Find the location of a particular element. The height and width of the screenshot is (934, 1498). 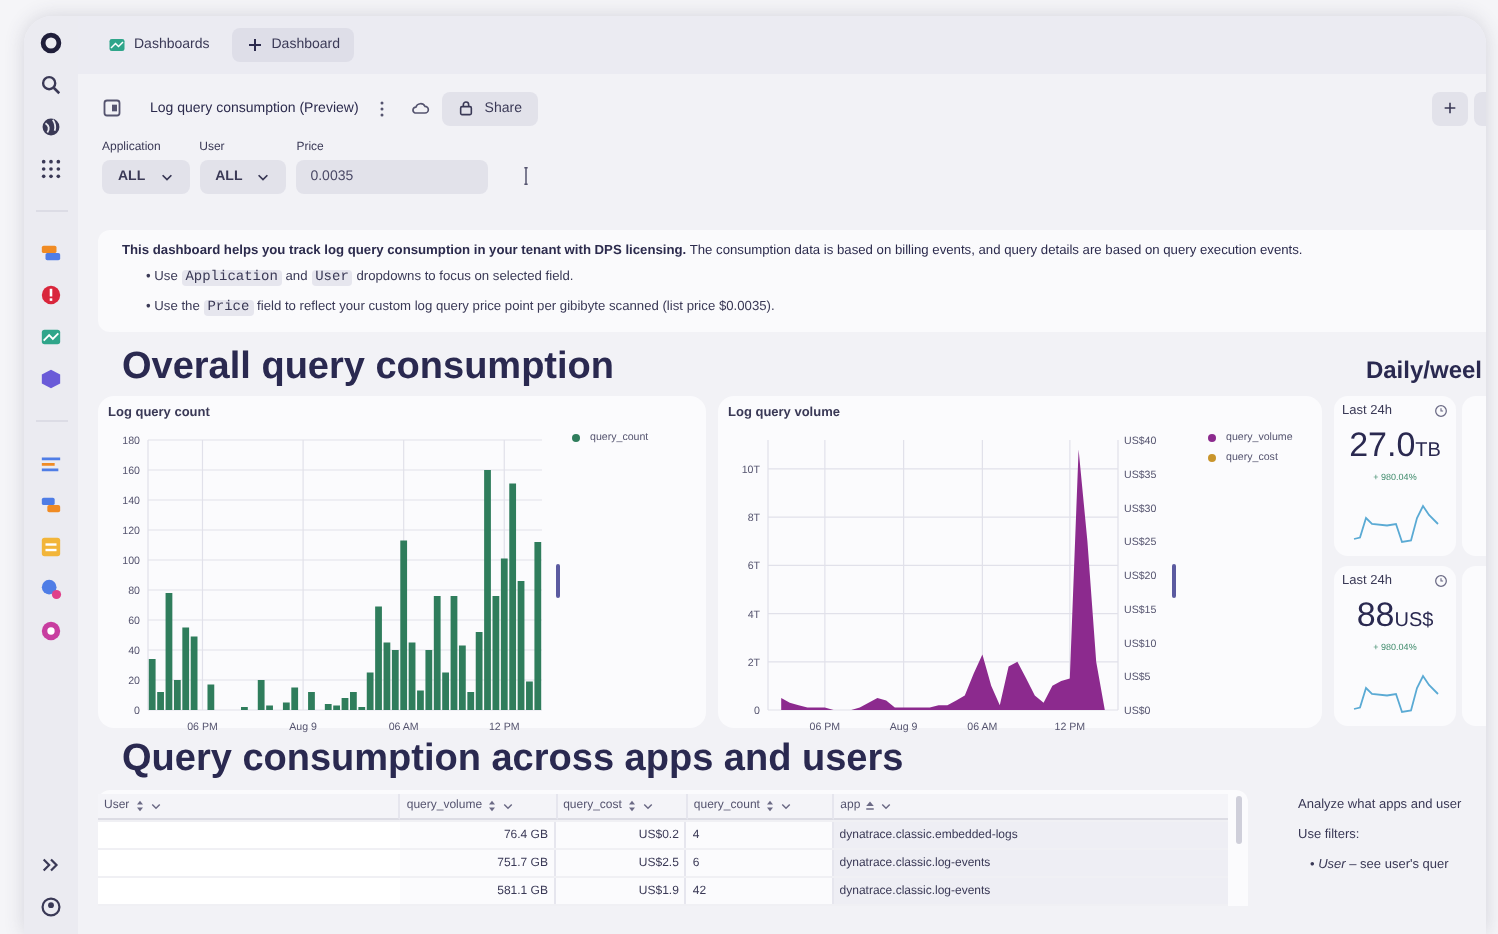

stat-value: 27.0 is located at coordinates (1382, 446).